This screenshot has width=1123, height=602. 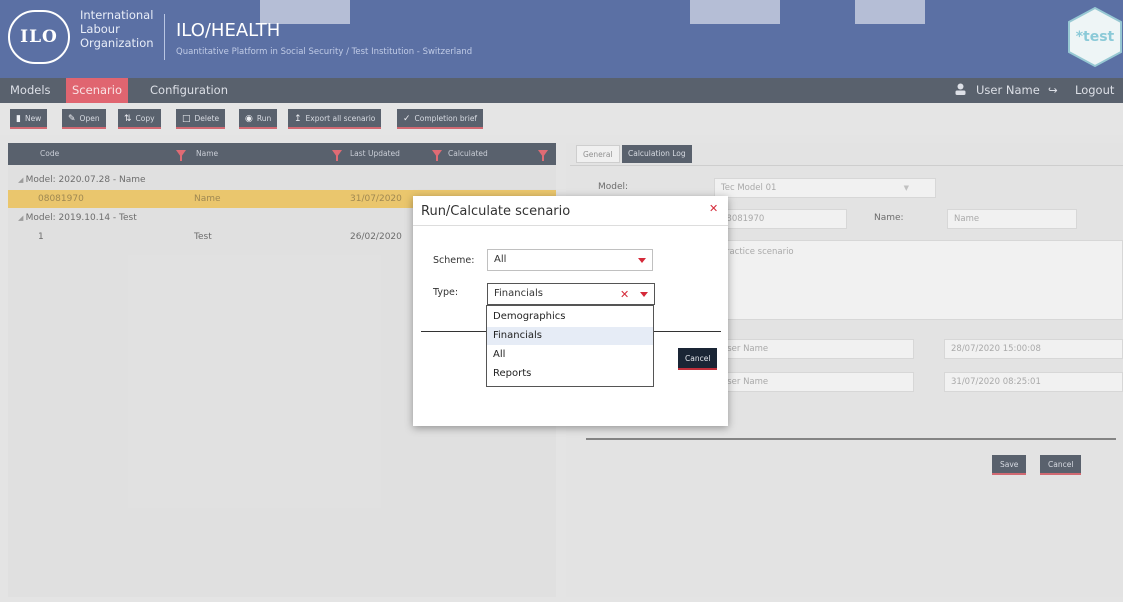 What do you see at coordinates (698, 359) in the screenshot?
I see `dialog-cancel-button: Cancel` at bounding box center [698, 359].